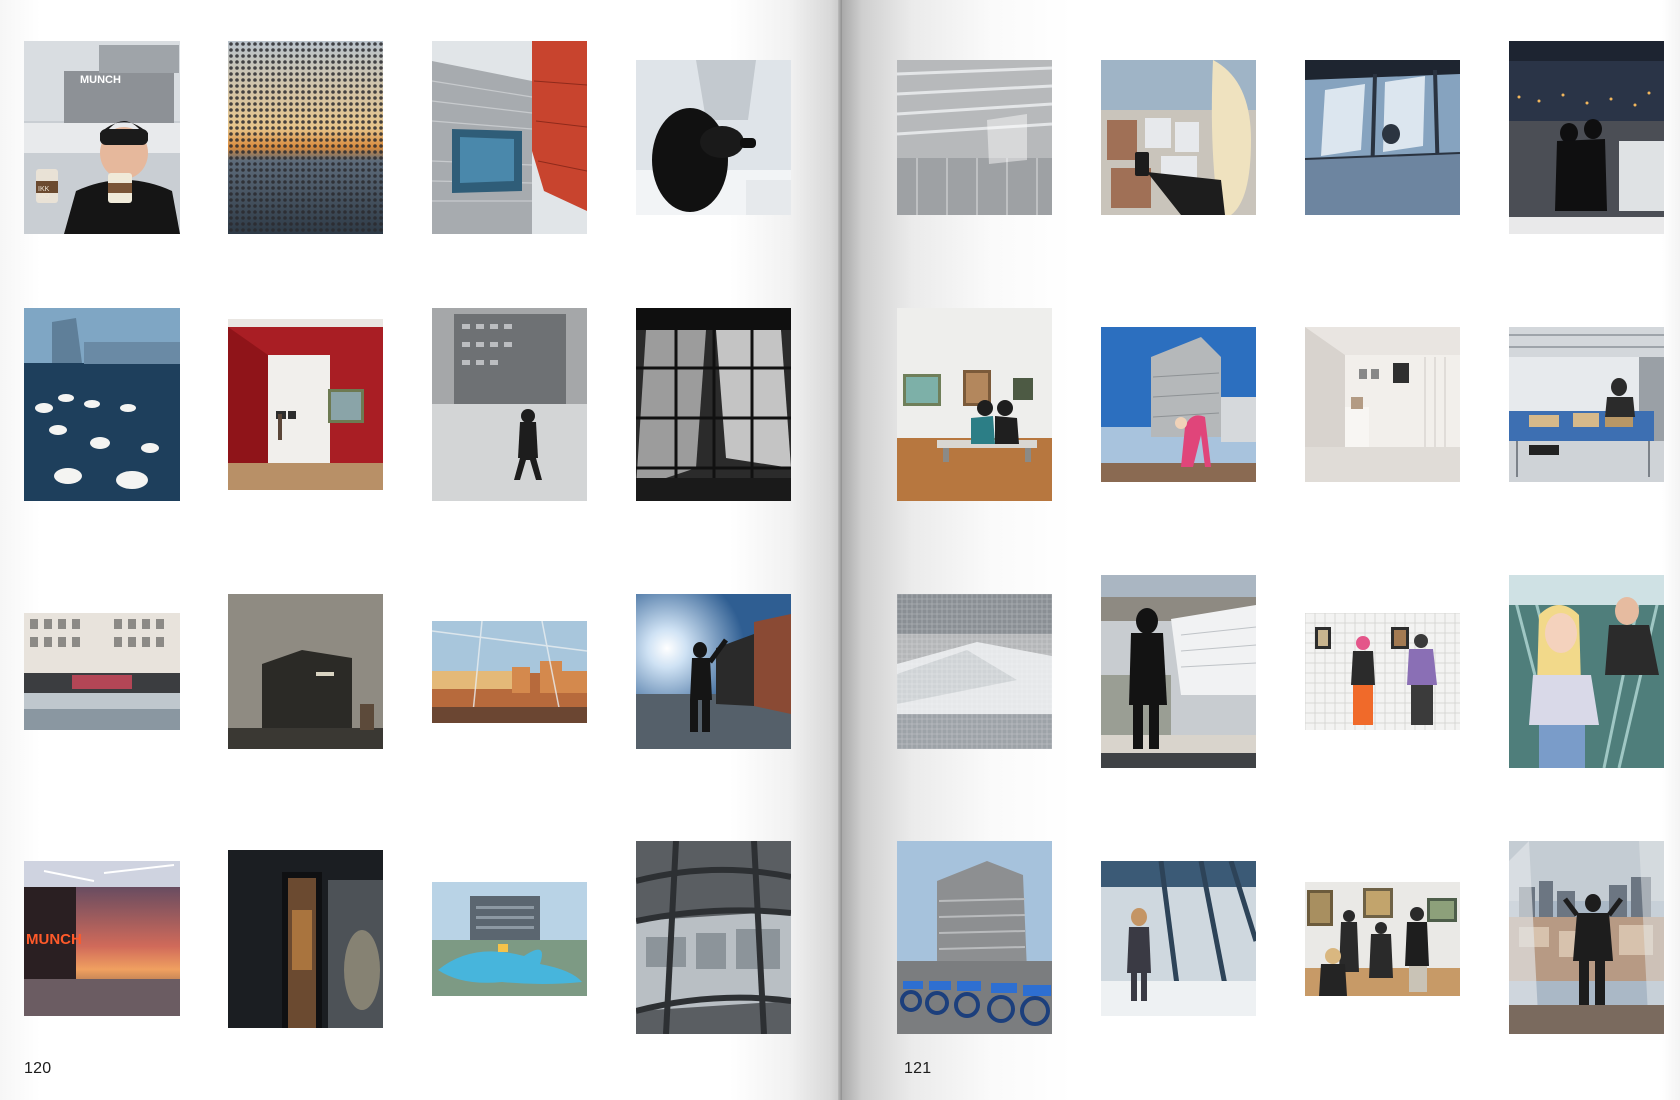 This screenshot has height=1100, width=1680. What do you see at coordinates (1178, 137) in the screenshot?
I see `phone-photo-city-view-photo` at bounding box center [1178, 137].